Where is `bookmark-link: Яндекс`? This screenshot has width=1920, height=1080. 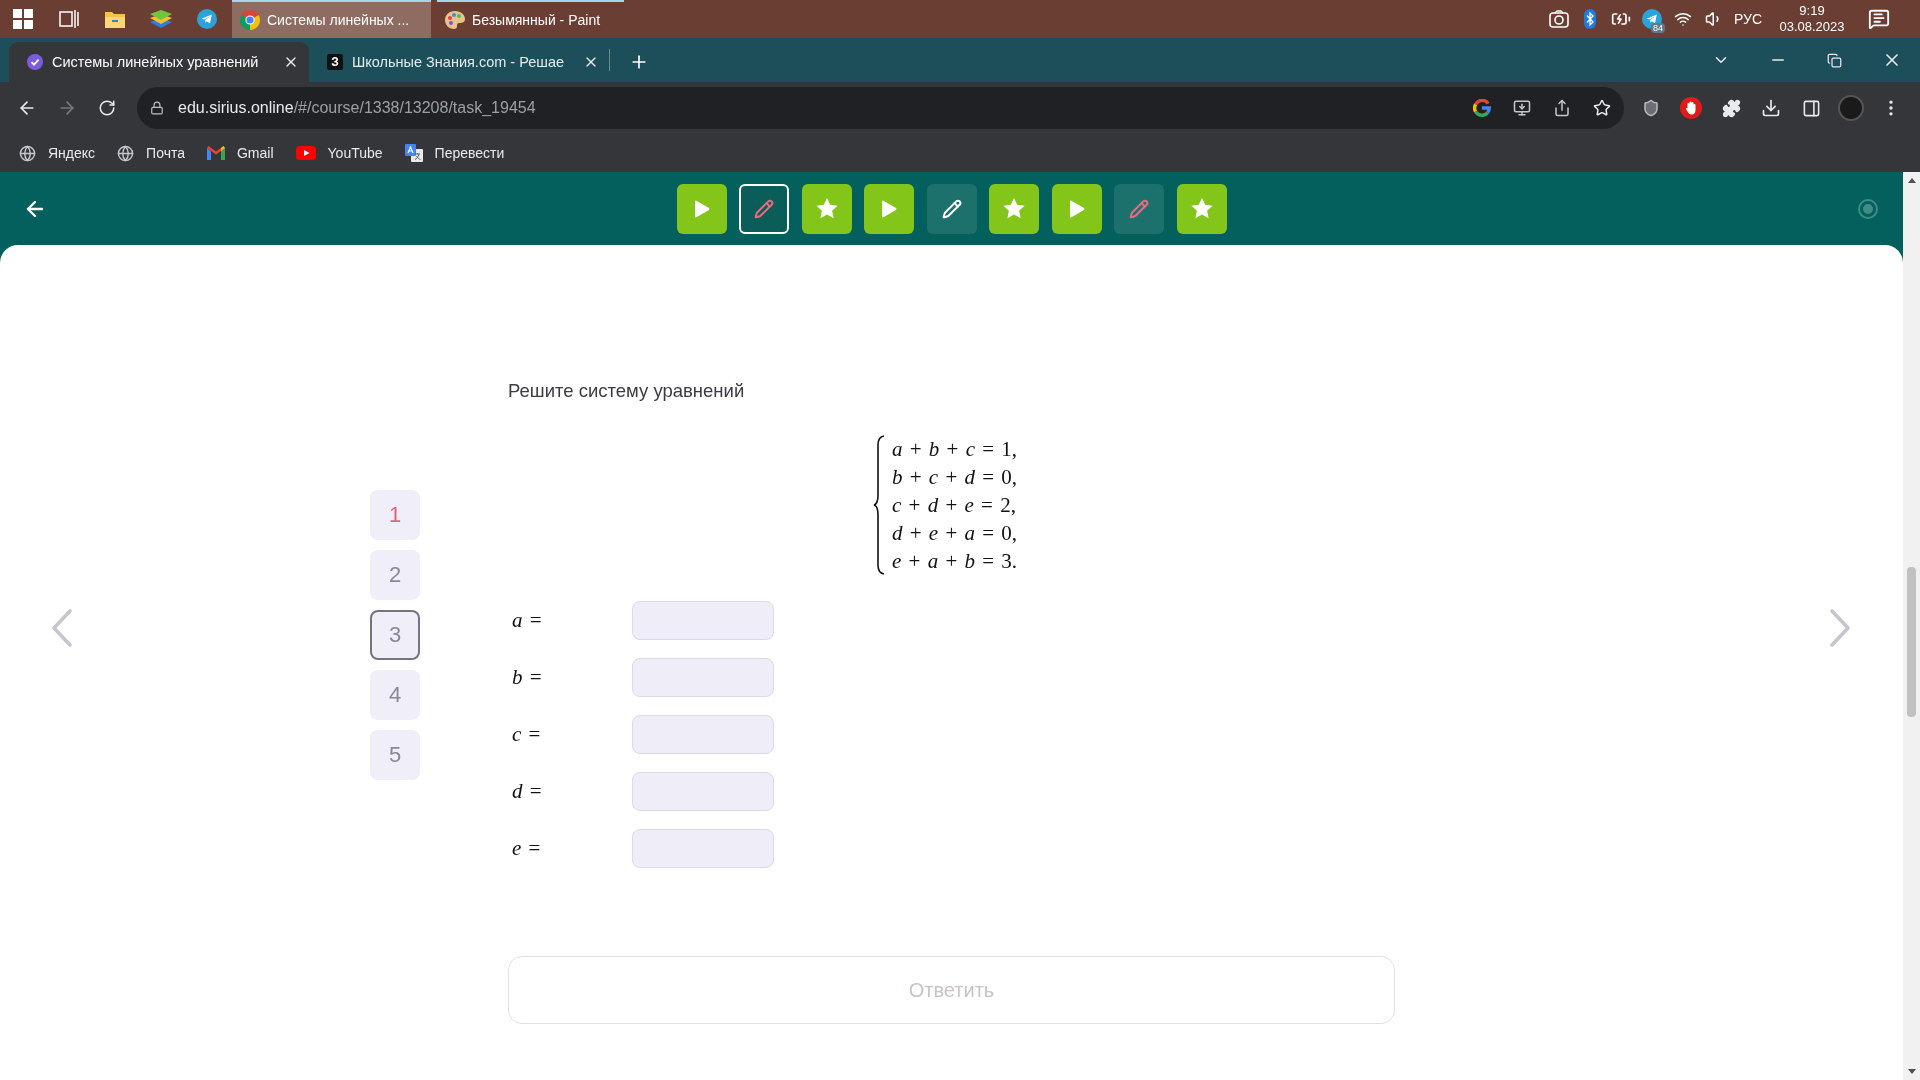
bookmark-link: Яндекс is located at coordinates (57, 153).